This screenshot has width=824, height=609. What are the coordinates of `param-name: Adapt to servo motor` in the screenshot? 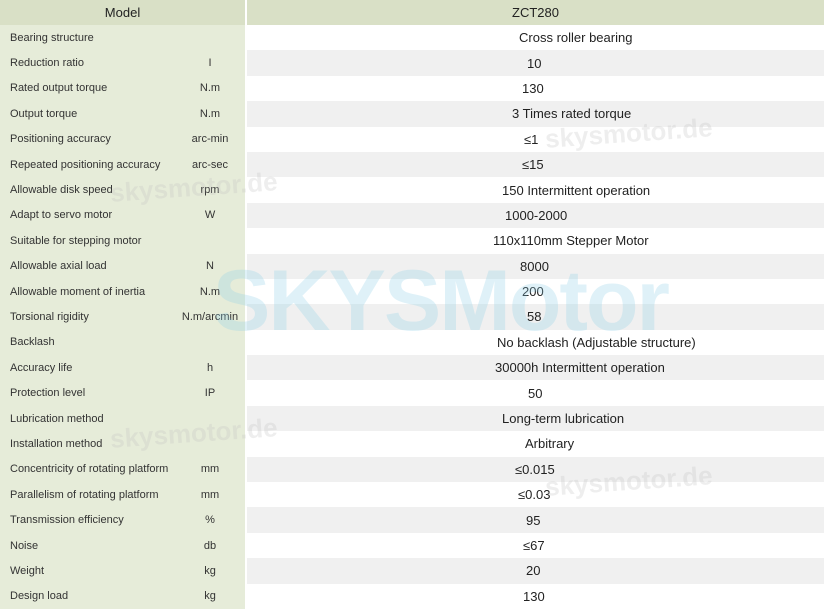 It's located at (87, 215).